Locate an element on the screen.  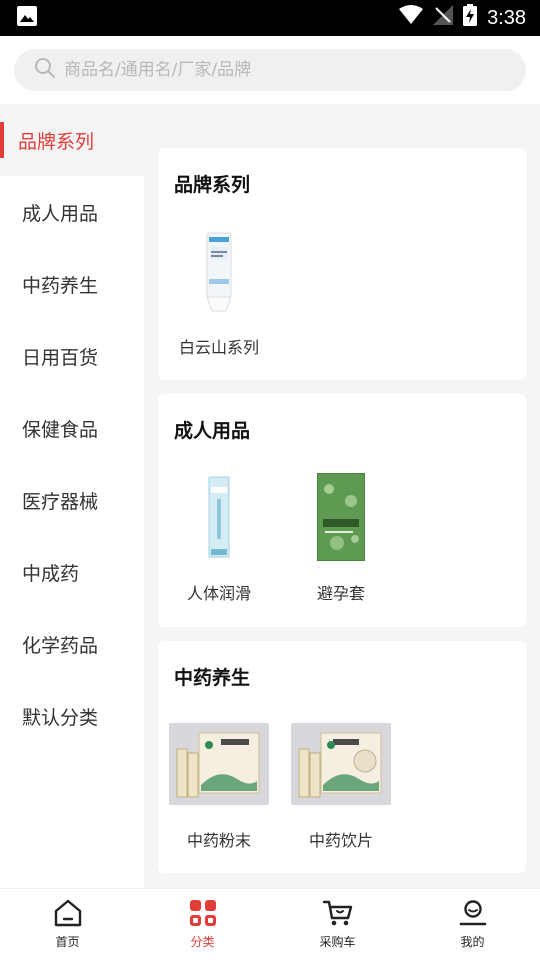
sidebar-item-adult-products: 成人用品 is located at coordinates (72, 212).